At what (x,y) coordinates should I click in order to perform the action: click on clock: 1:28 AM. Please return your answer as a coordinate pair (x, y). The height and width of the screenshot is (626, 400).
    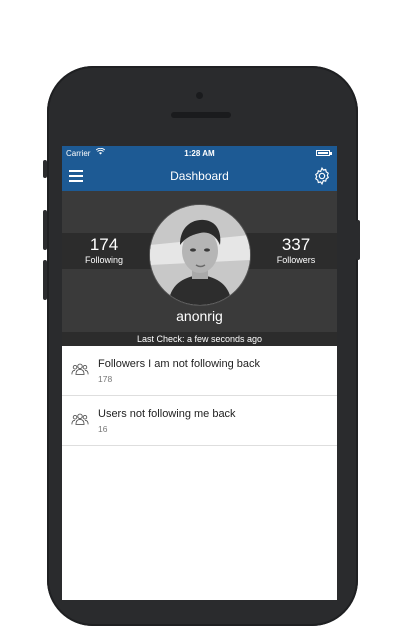
    Looking at the image, I should click on (199, 153).